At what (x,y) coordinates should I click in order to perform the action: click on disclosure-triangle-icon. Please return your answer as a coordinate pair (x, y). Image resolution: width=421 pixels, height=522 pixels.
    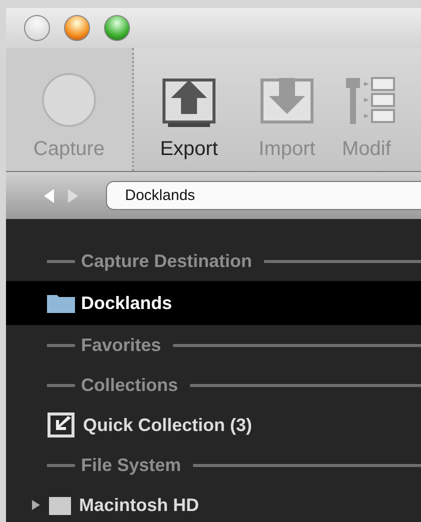
    Looking at the image, I should click on (36, 505).